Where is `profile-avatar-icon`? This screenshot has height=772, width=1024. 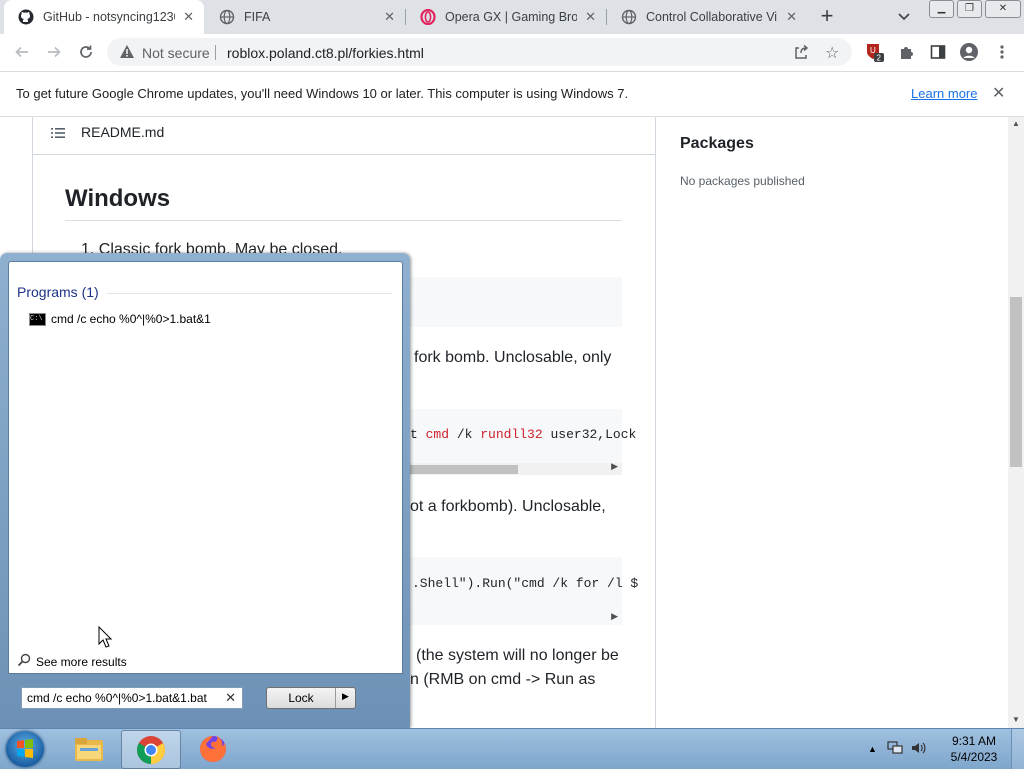
profile-avatar-icon is located at coordinates (969, 52).